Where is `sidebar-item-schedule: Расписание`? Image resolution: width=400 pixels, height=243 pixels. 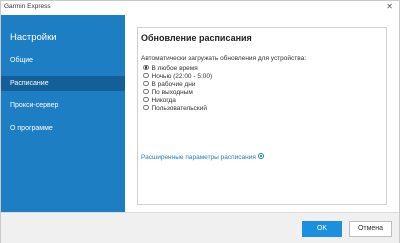 sidebar-item-schedule: Расписание is located at coordinates (63, 83).